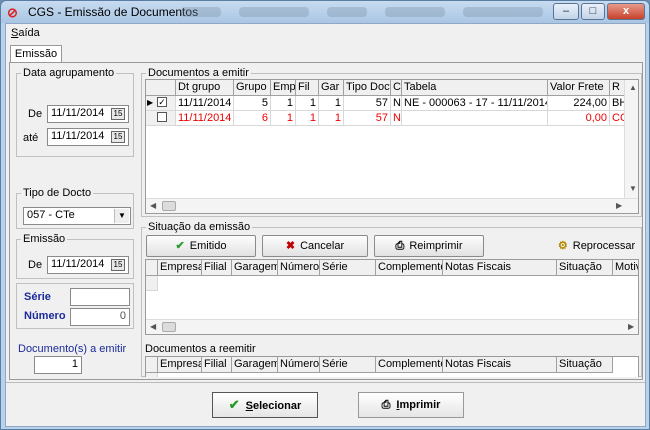 This screenshot has height=430, width=650. Describe the element at coordinates (562, 246) in the screenshot. I see `gears-icon: ⚙` at that location.